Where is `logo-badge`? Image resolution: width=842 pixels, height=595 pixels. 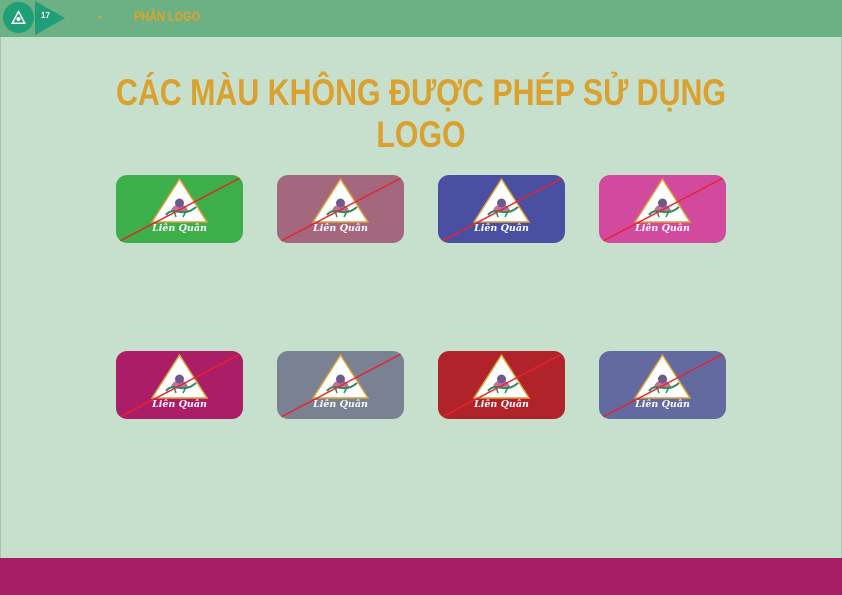 logo-badge is located at coordinates (18, 17).